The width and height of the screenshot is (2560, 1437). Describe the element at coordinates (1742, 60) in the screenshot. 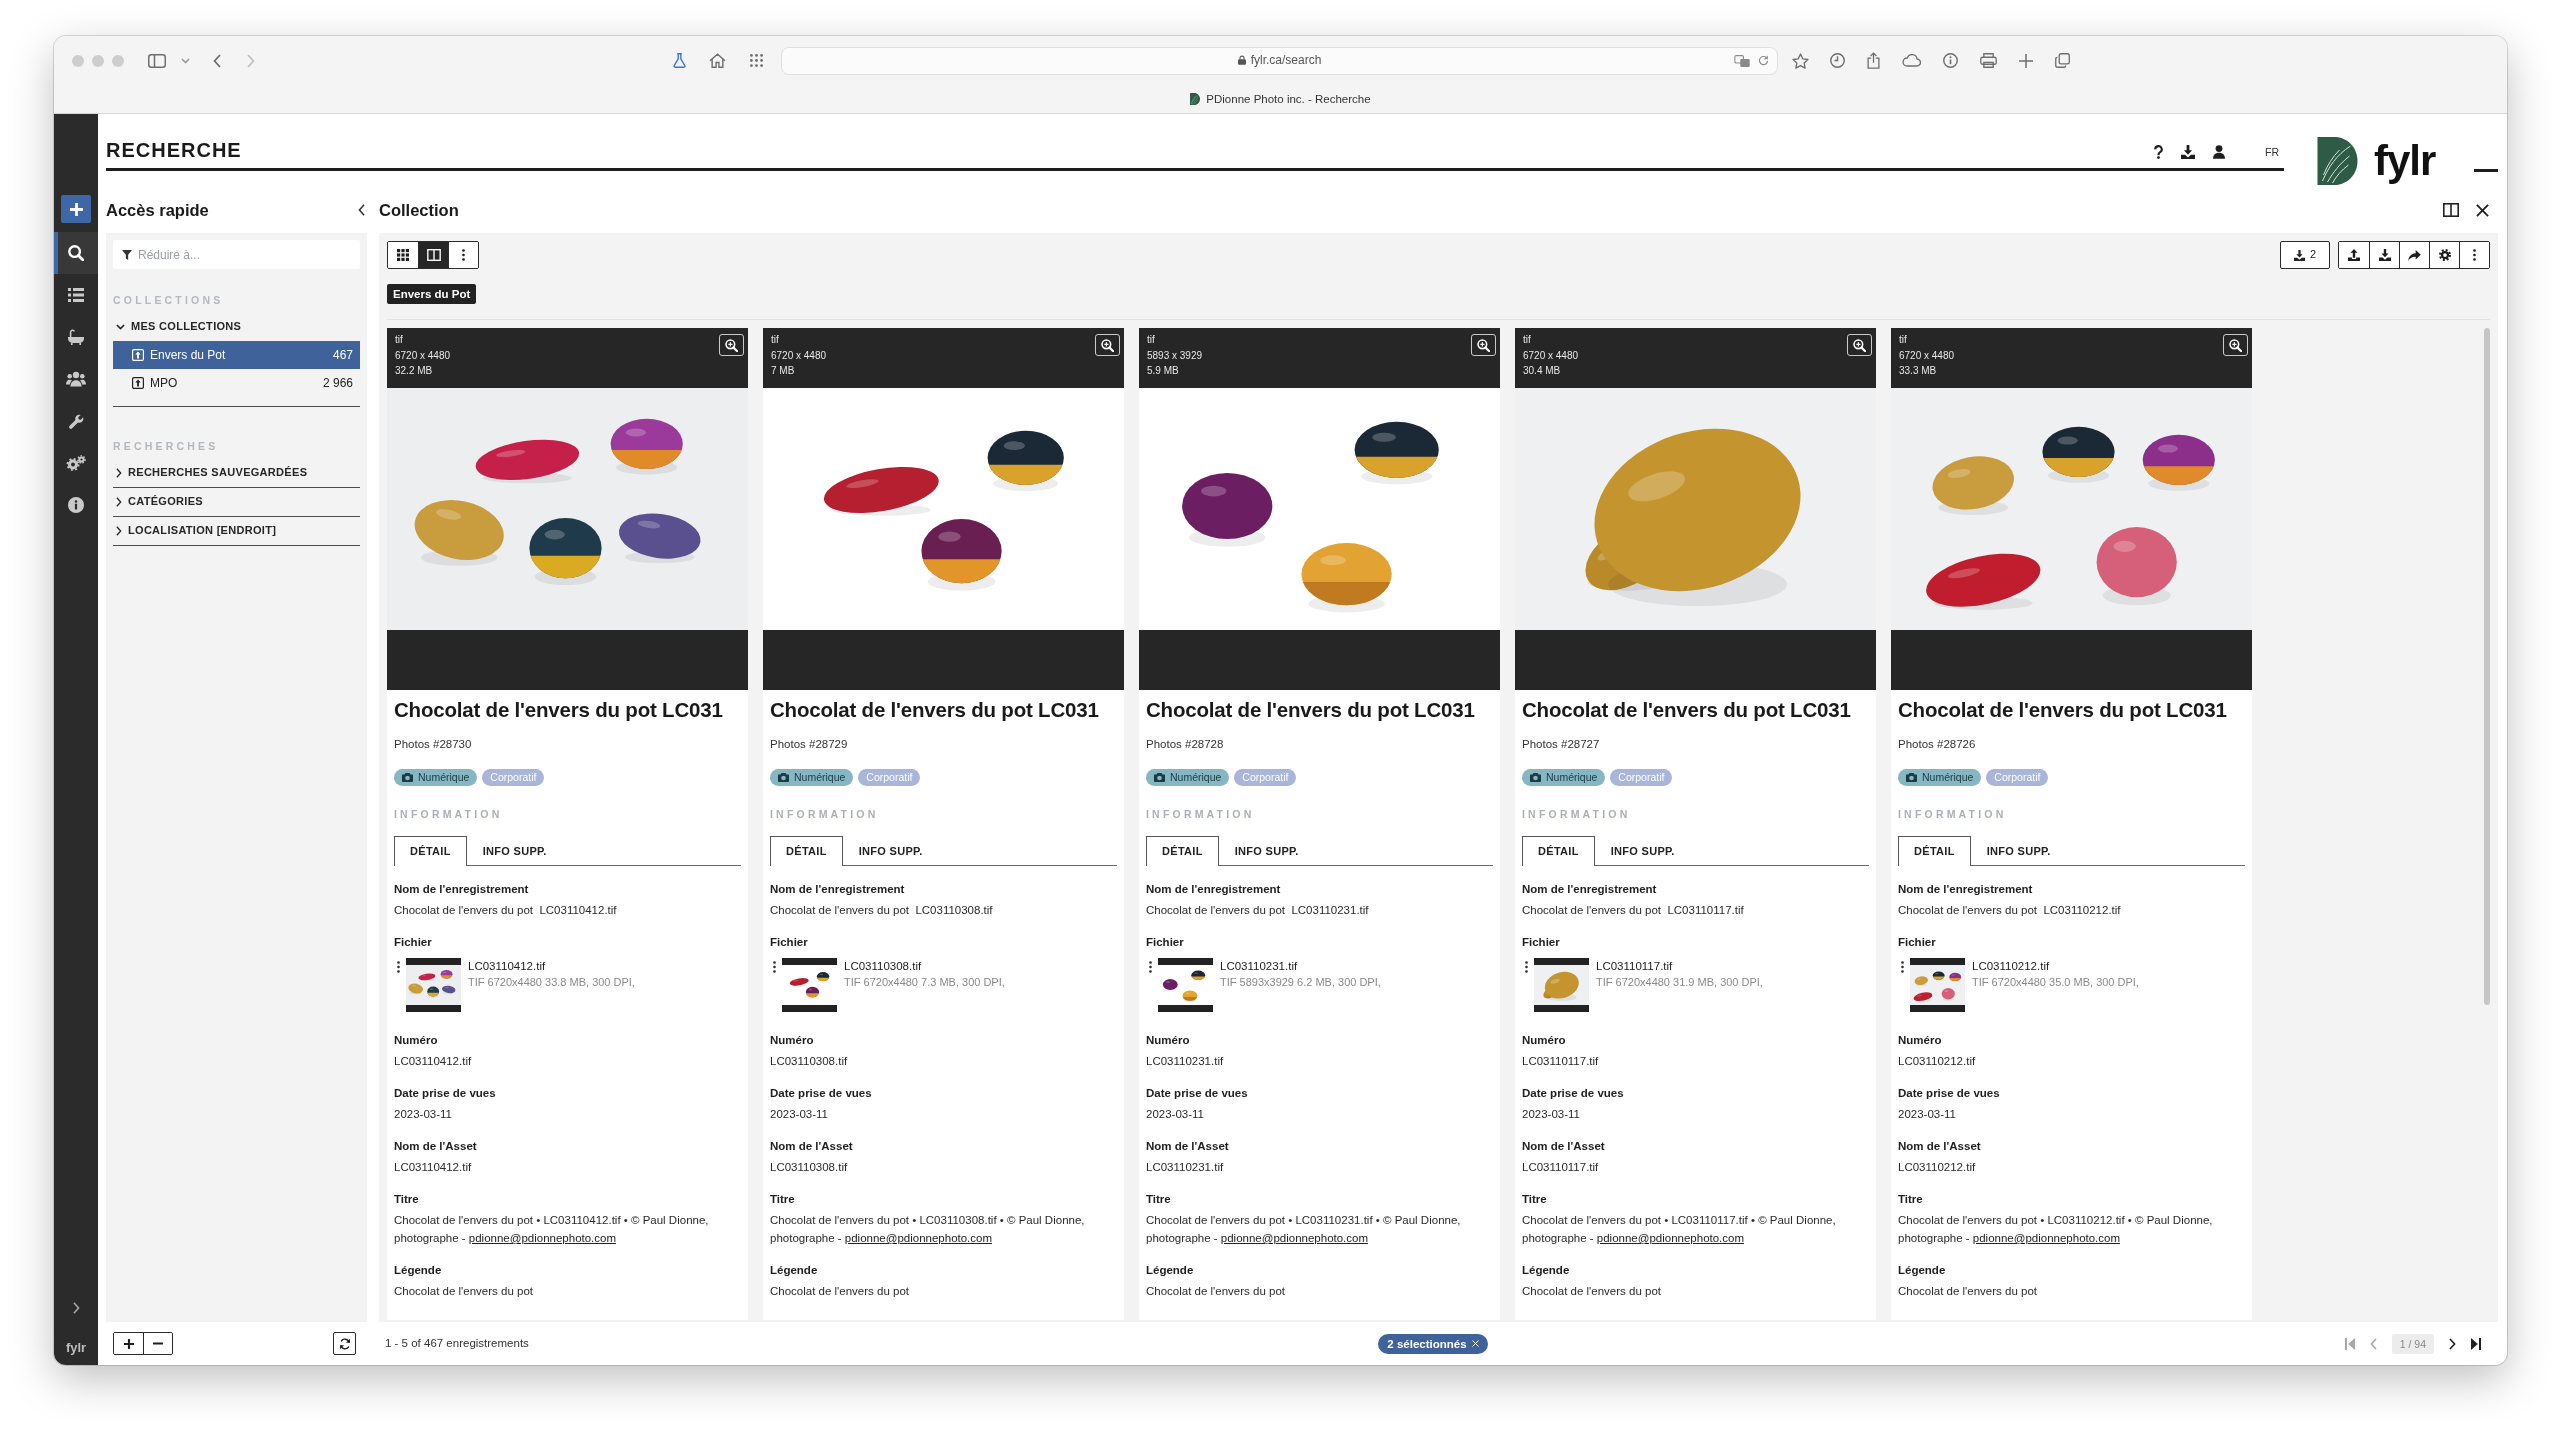

I see `translate-icon` at that location.